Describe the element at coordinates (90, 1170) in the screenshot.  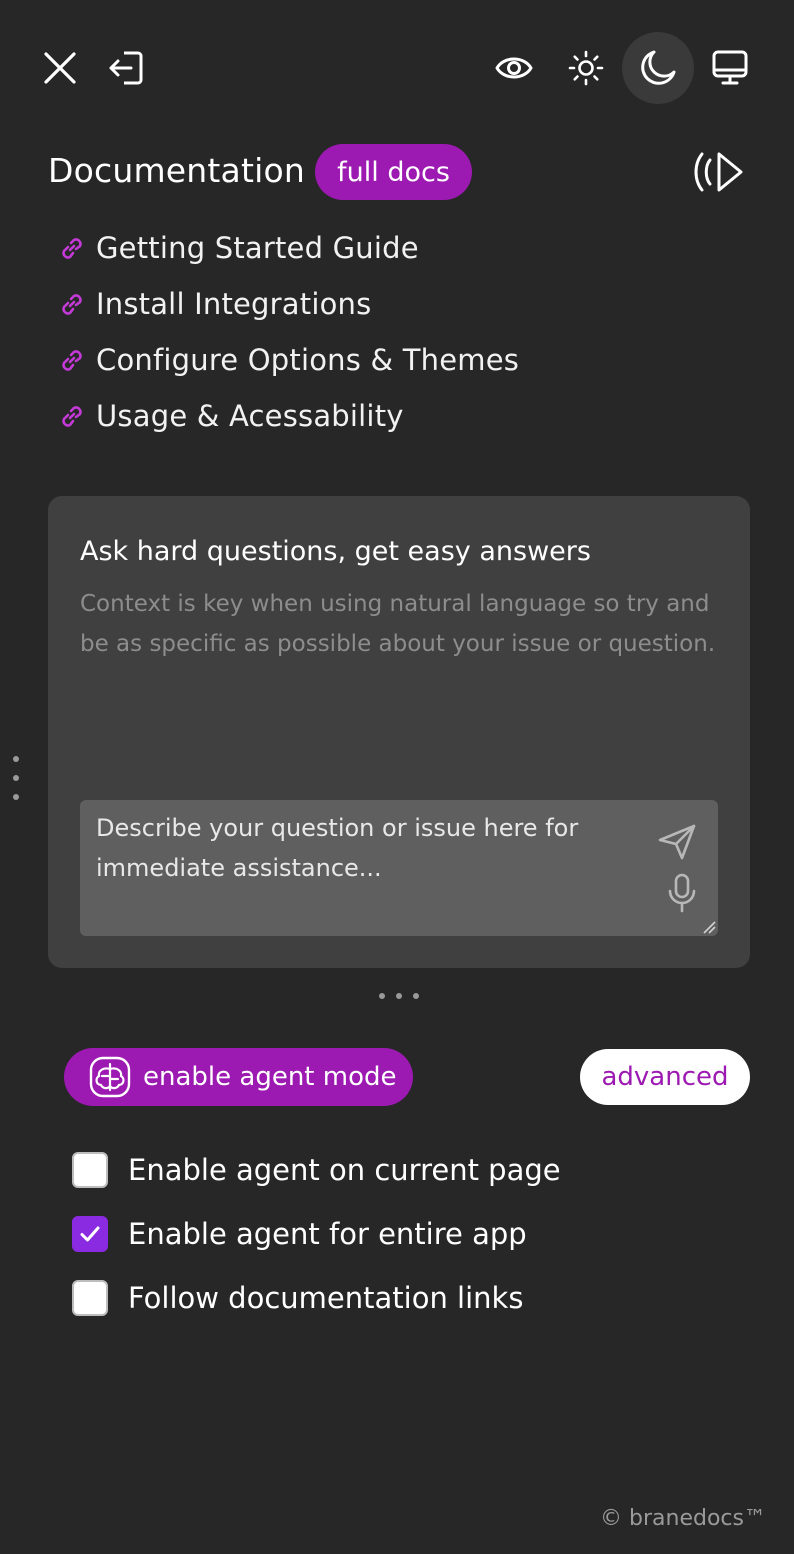
I see `agent-current-page-checkbox` at that location.